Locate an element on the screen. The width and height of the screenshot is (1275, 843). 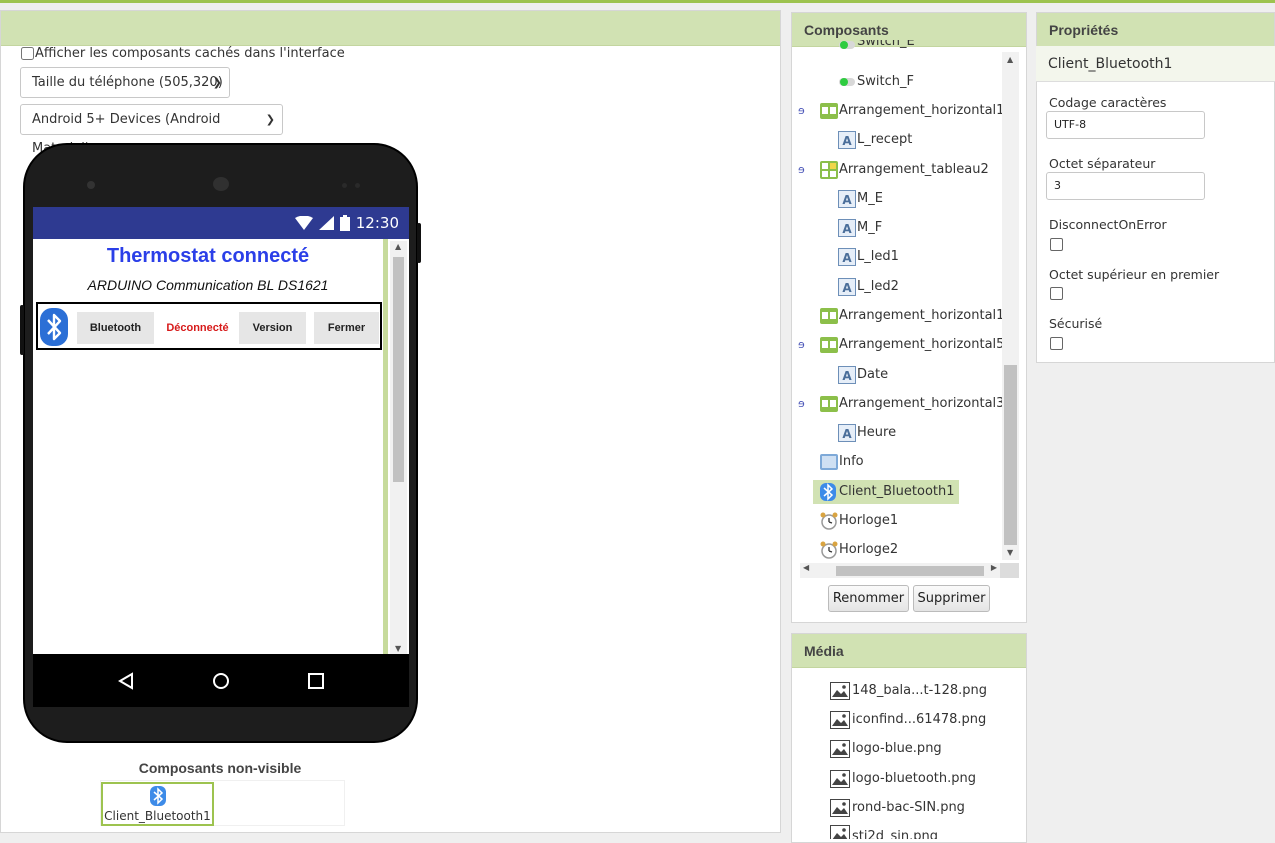
tree-vertical-scrollbar: ▲ ▼ is located at coordinates (1010, 306).